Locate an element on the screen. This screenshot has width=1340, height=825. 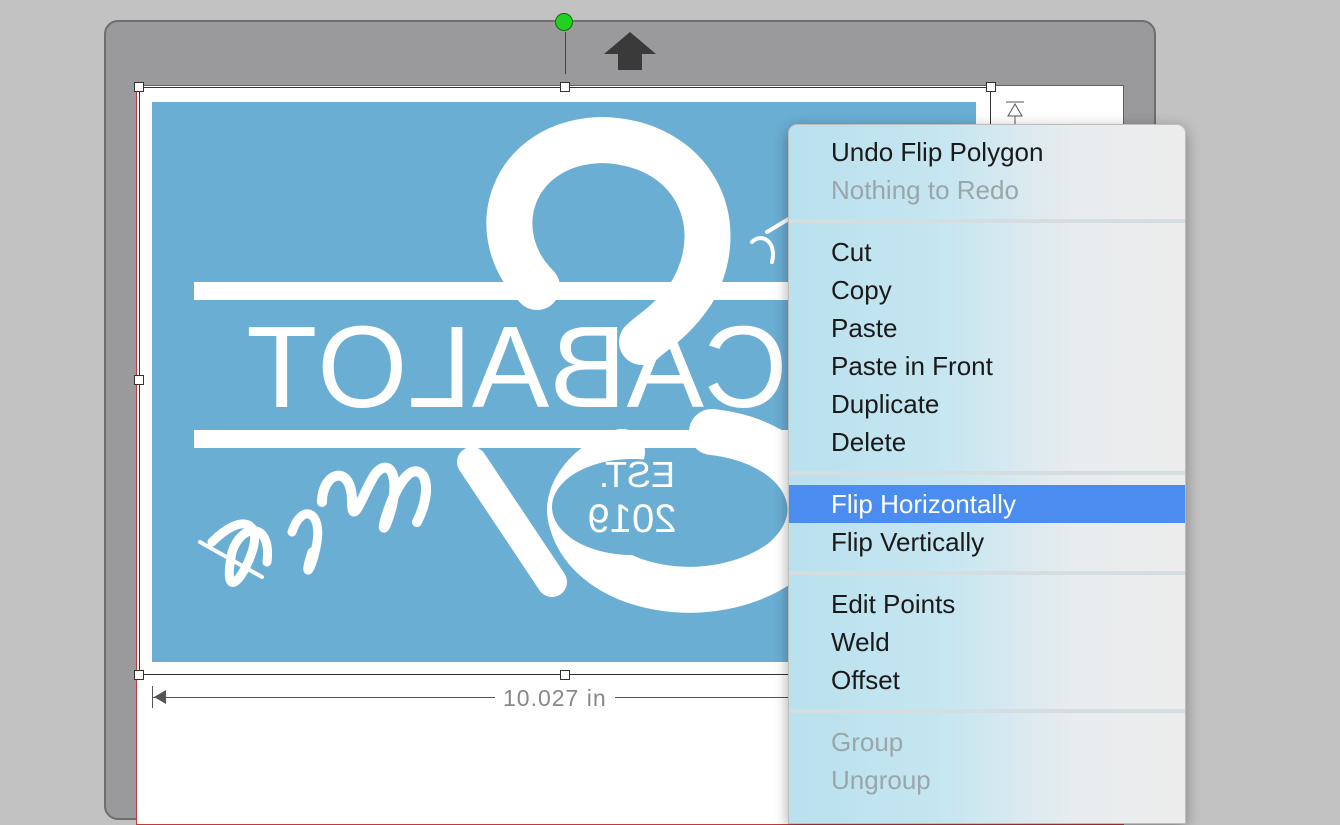
menu-item-paste: Paste is located at coordinates (987, 328).